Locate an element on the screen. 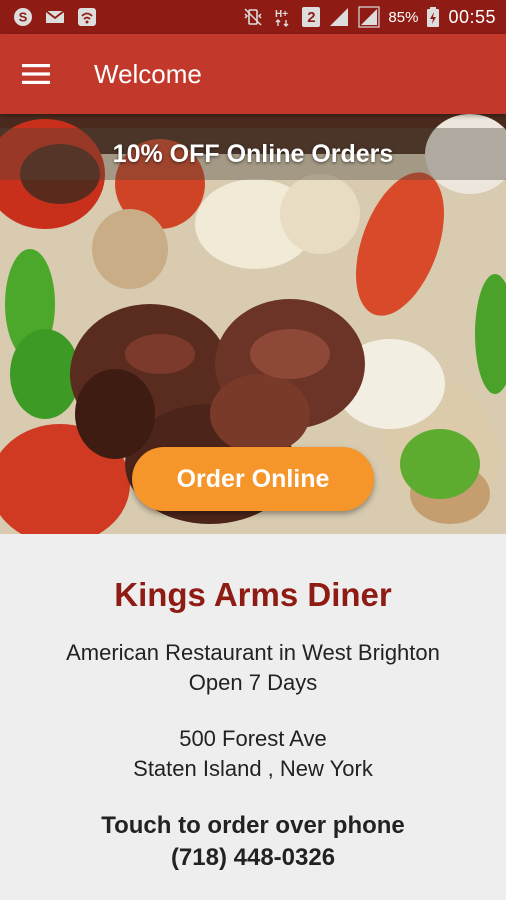  page-title: Welcome is located at coordinates (148, 73).